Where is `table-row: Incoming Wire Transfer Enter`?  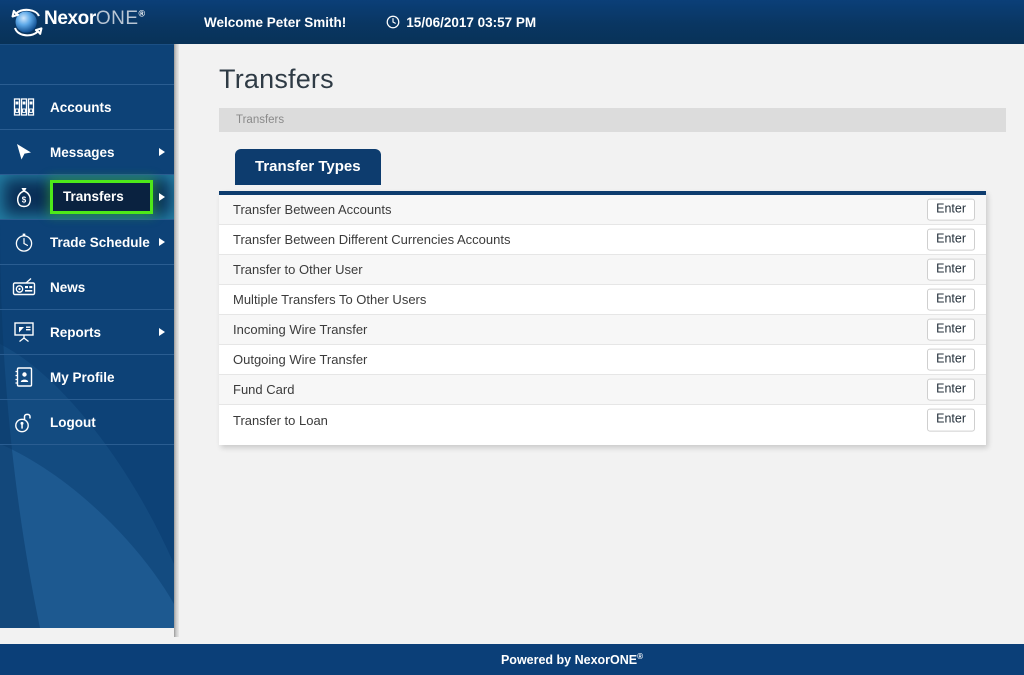 table-row: Incoming Wire Transfer Enter is located at coordinates (602, 330).